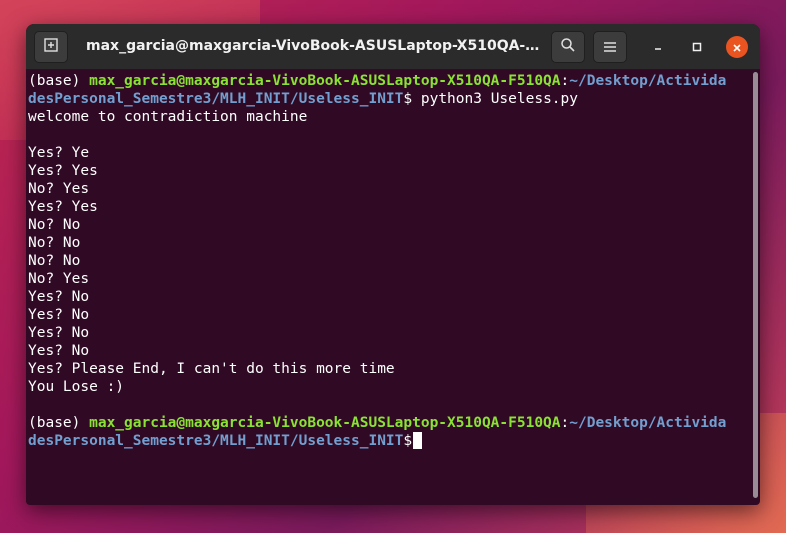  I want to click on menu-button, so click(610, 47).